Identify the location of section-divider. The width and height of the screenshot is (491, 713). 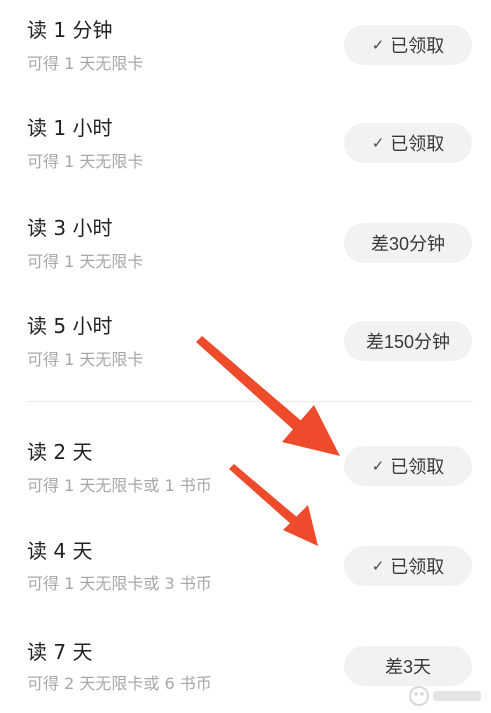
(250, 401).